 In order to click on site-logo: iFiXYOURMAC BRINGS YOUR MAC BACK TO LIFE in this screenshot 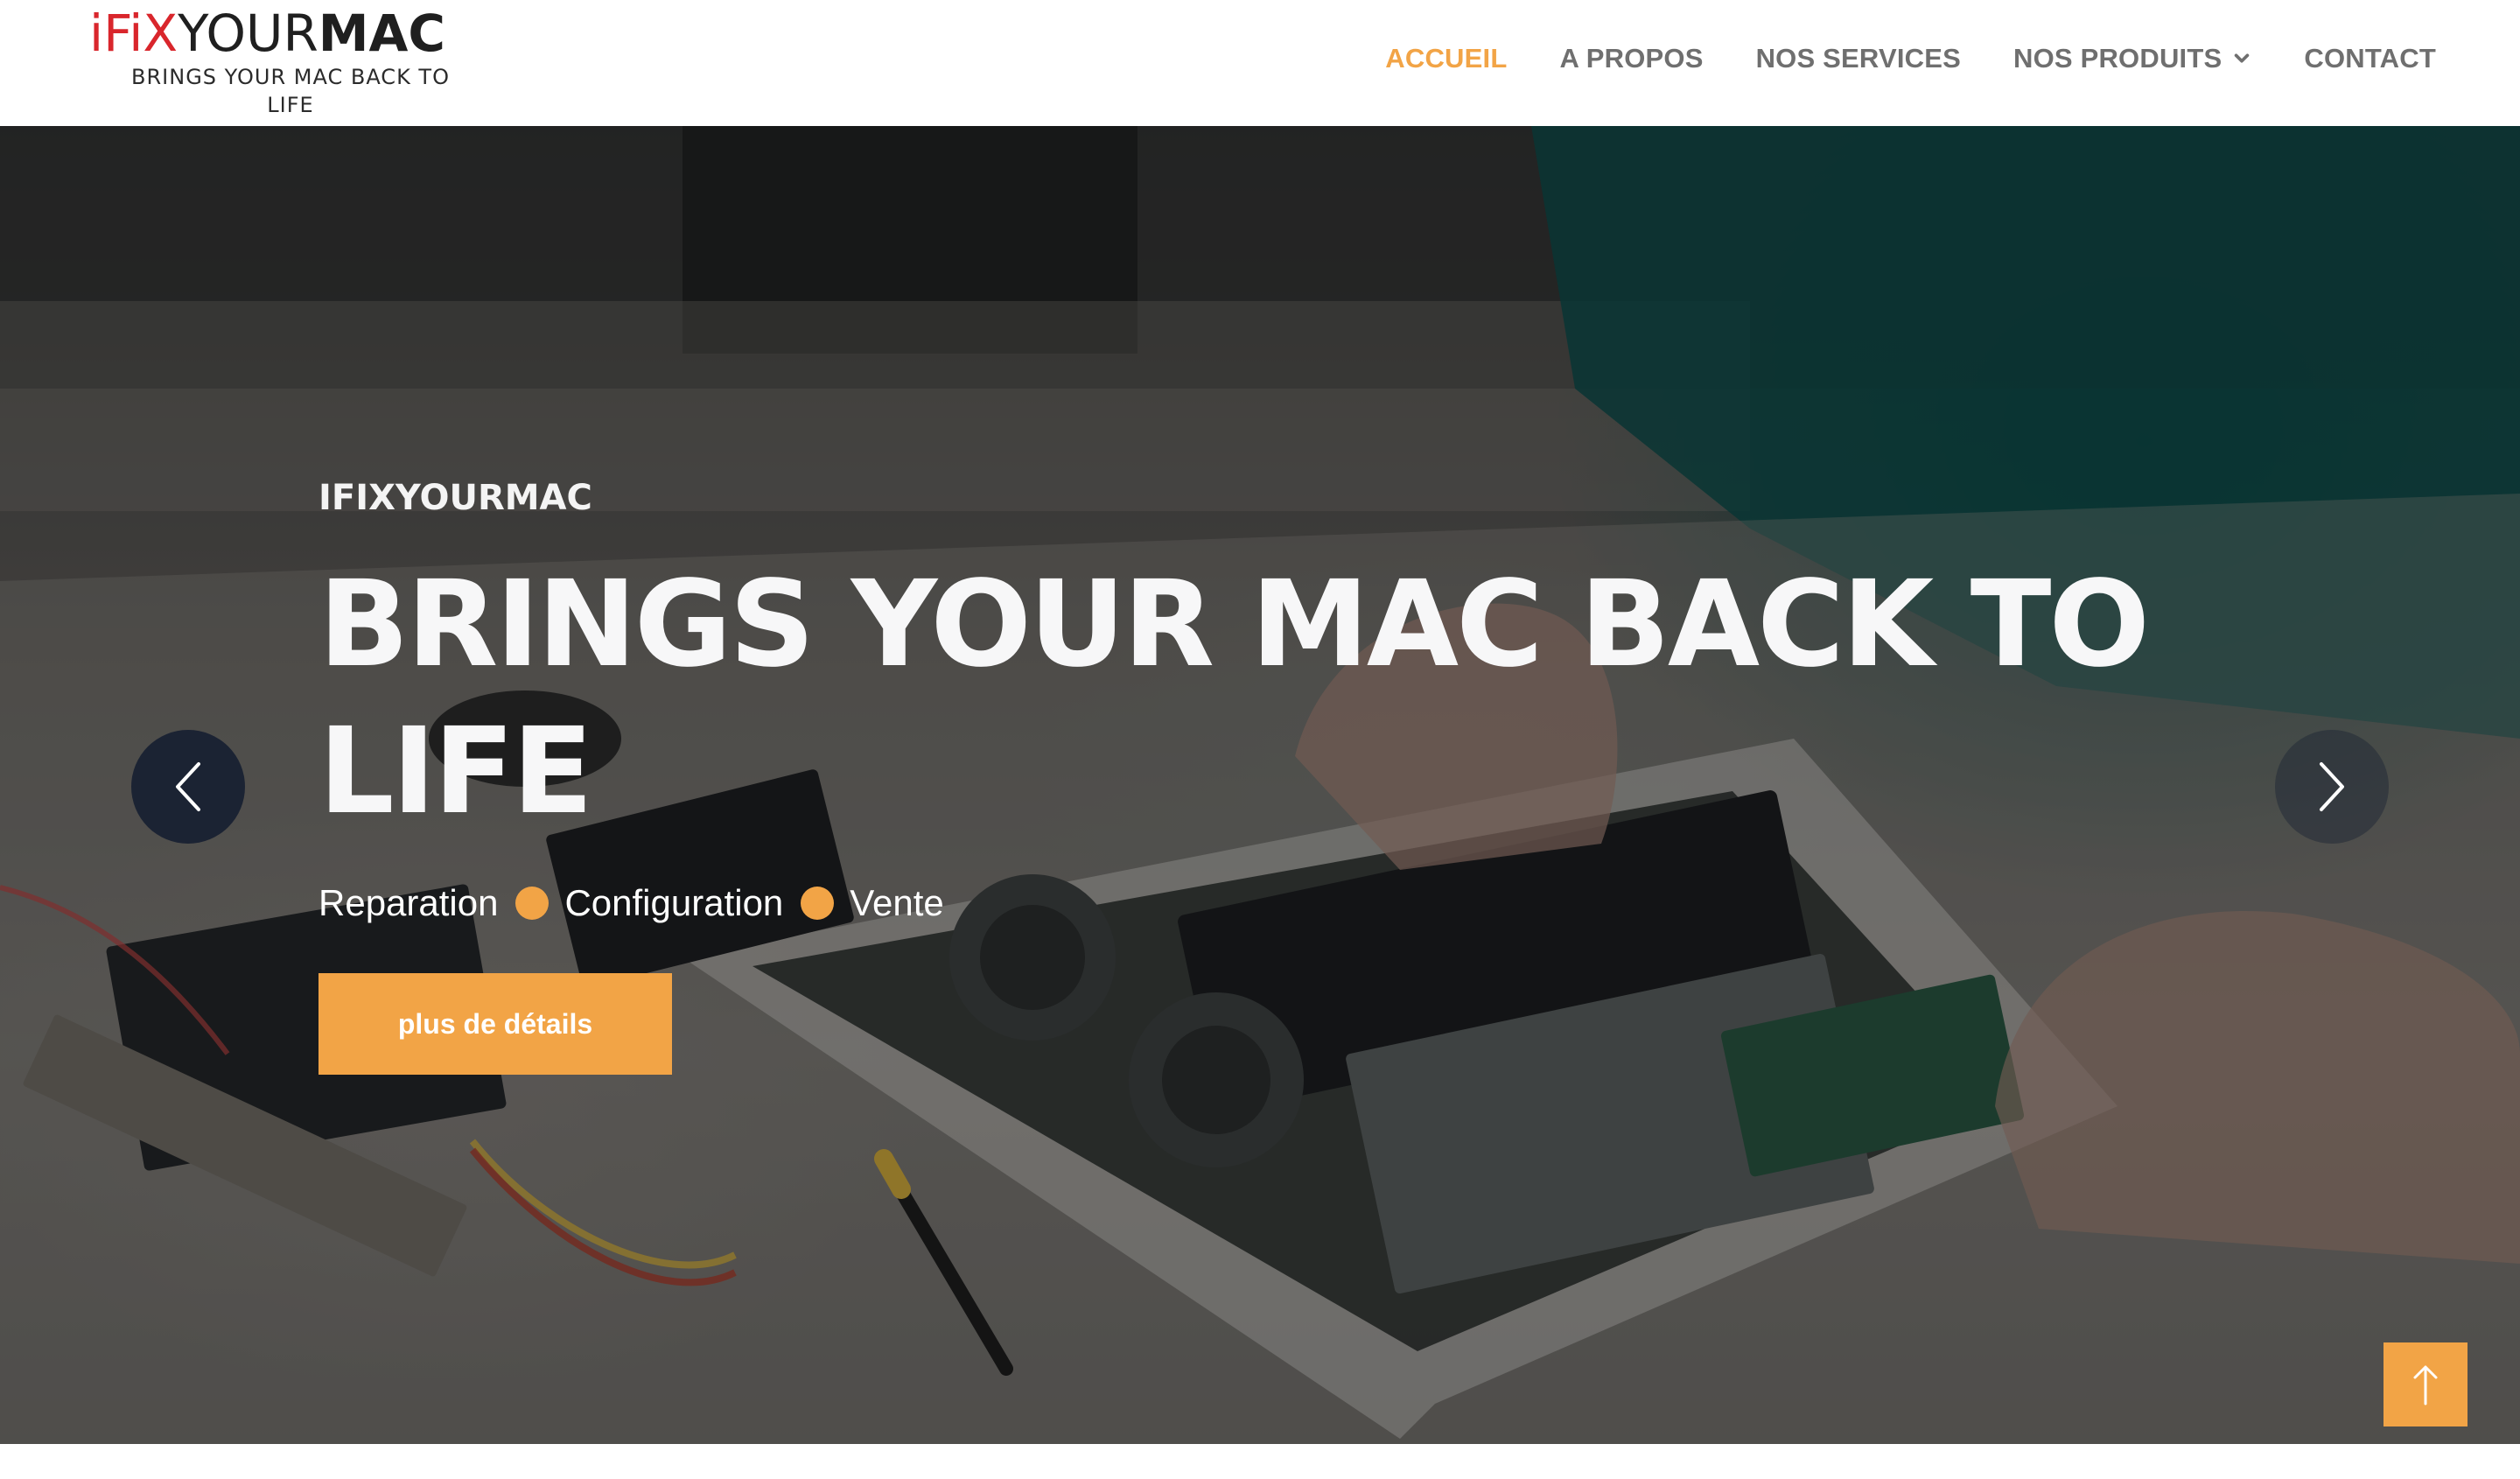, I will do `click(290, 61)`.